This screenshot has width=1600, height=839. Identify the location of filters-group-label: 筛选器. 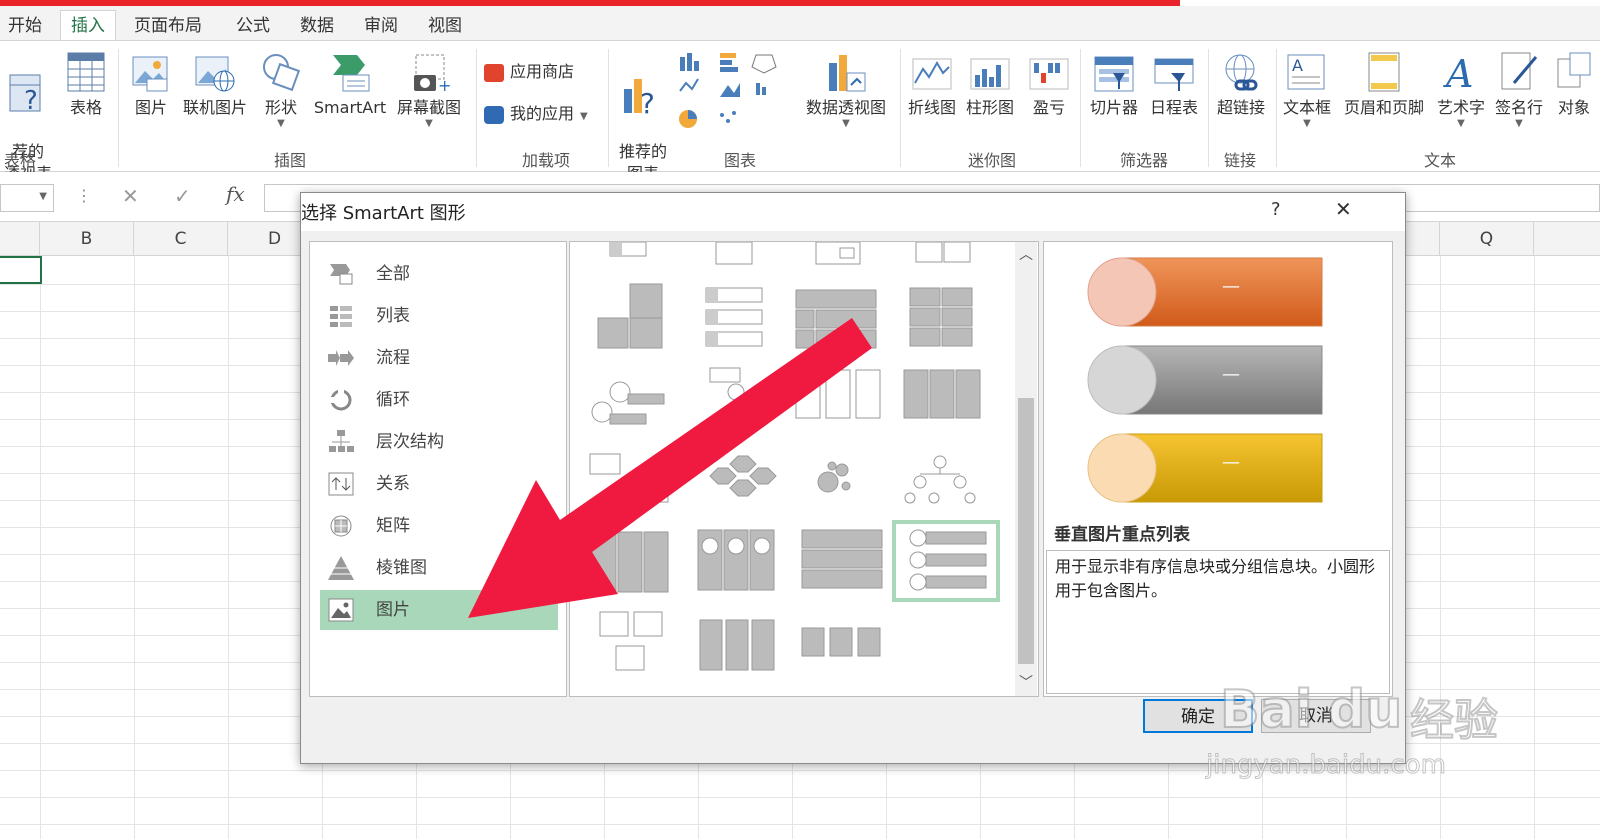
(1143, 160).